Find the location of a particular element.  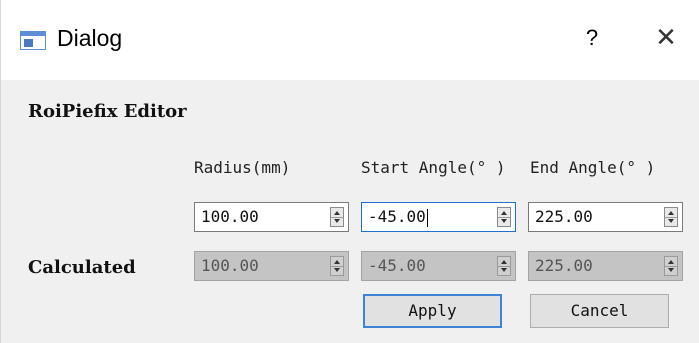

radius-value: 100.00 is located at coordinates (230, 216).